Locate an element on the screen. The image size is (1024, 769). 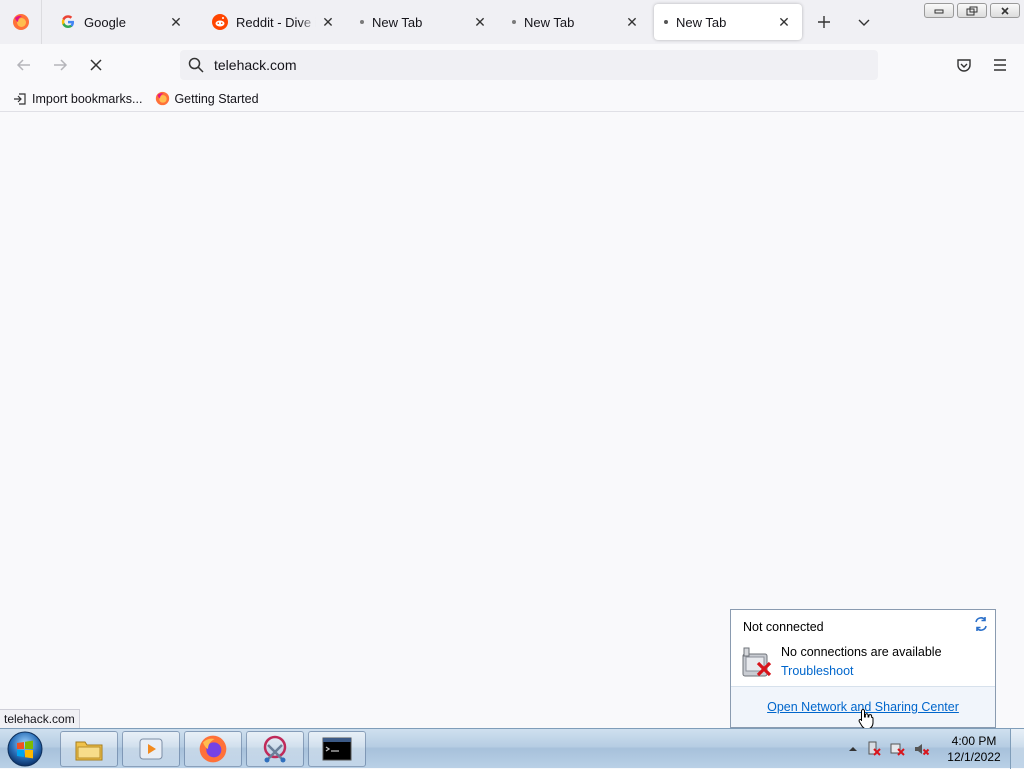
forward-button is located at coordinates (60, 65).